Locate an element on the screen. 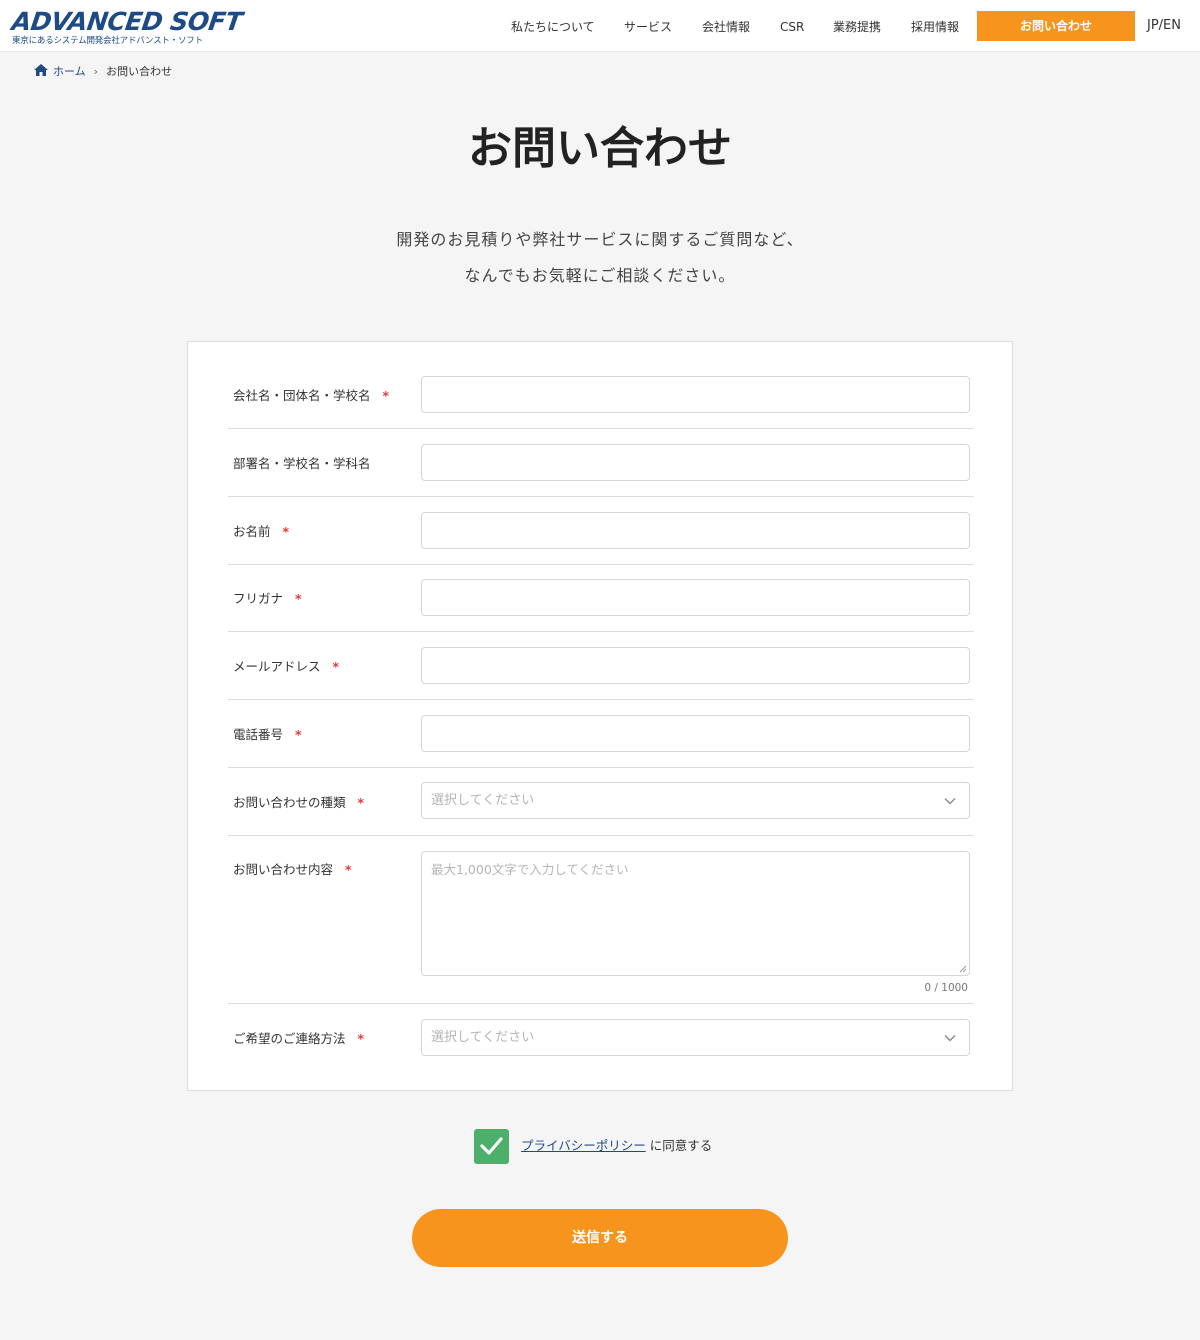 This screenshot has width=1200, height=1340. contact-method-placeholder: 選択してください is located at coordinates (483, 1037).